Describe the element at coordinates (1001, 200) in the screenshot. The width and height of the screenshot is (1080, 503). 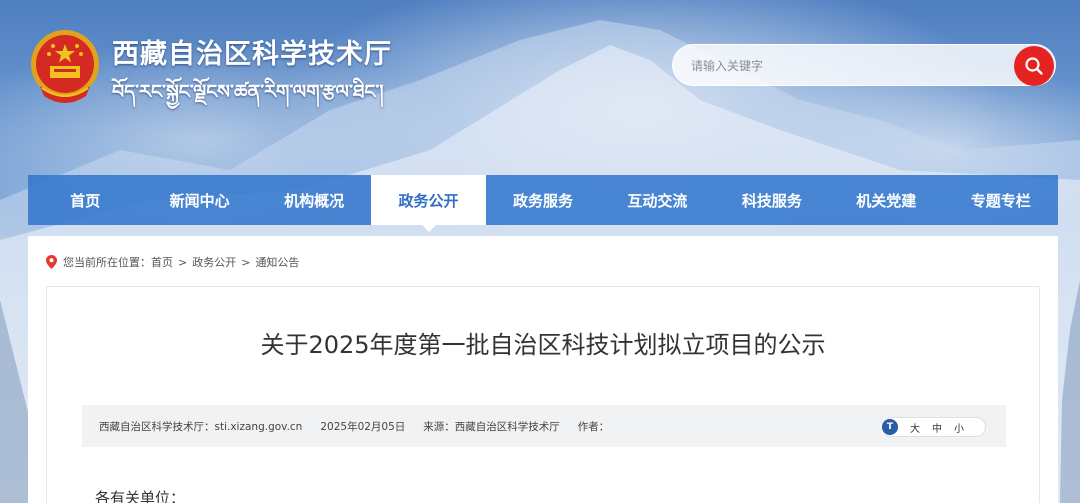
I see `nav-item-special-topics: 专题专栏` at that location.